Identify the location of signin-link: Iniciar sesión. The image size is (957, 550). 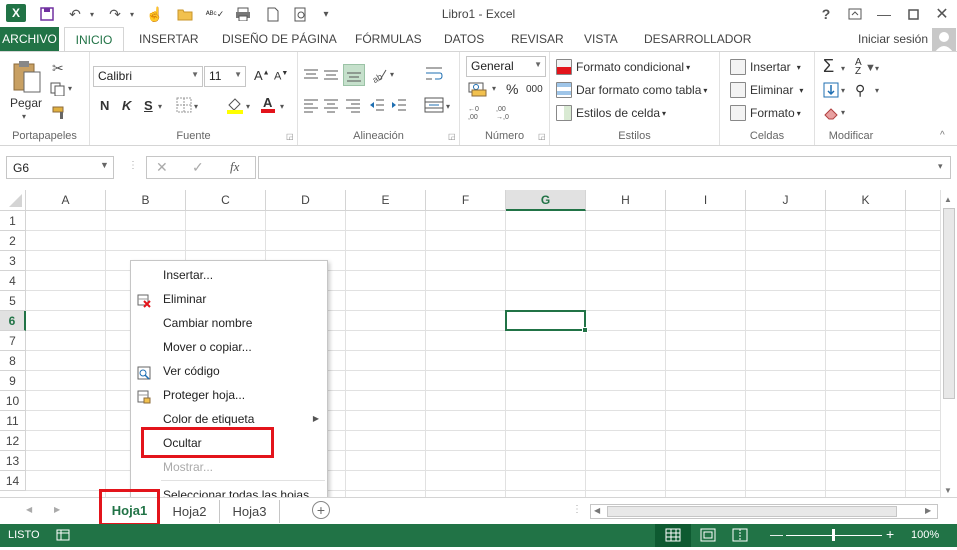
(893, 39).